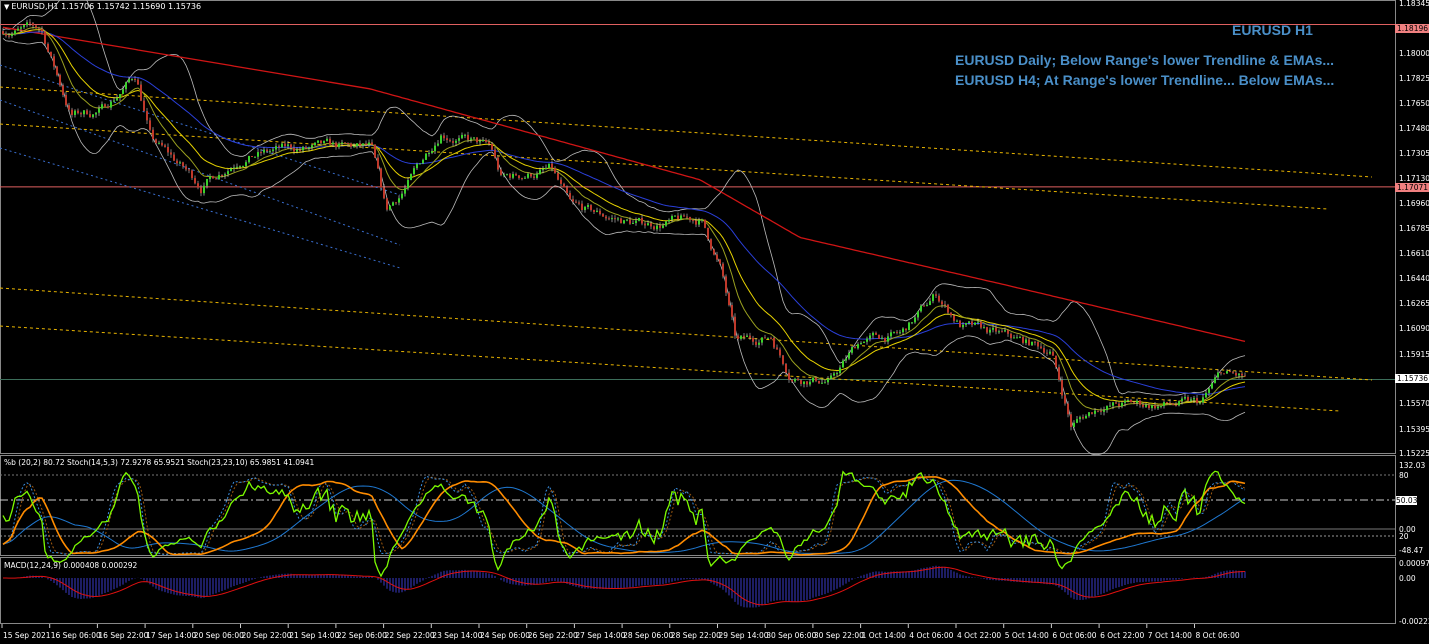  What do you see at coordinates (624, 516) in the screenshot?
I see `stoch-slow-line` at bounding box center [624, 516].